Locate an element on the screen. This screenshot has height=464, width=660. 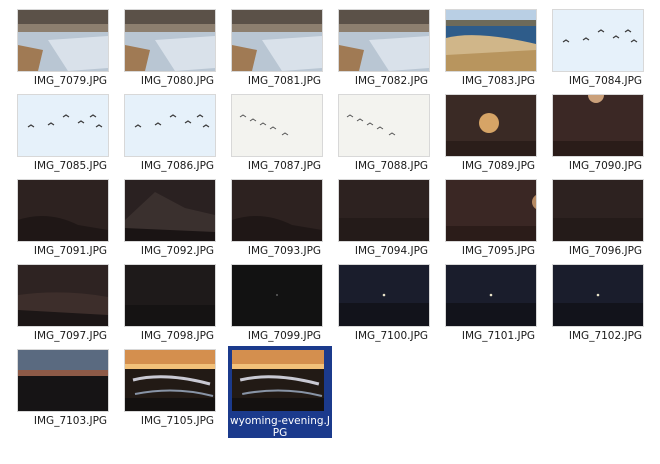
file-name-label: wyoming-evening.JPG is located at coordinates (280, 427).